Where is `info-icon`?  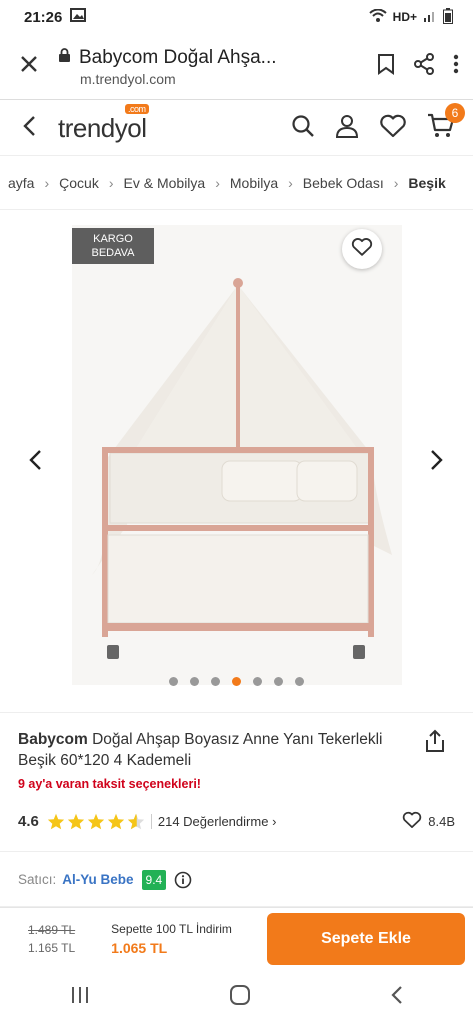
info-icon is located at coordinates (183, 880).